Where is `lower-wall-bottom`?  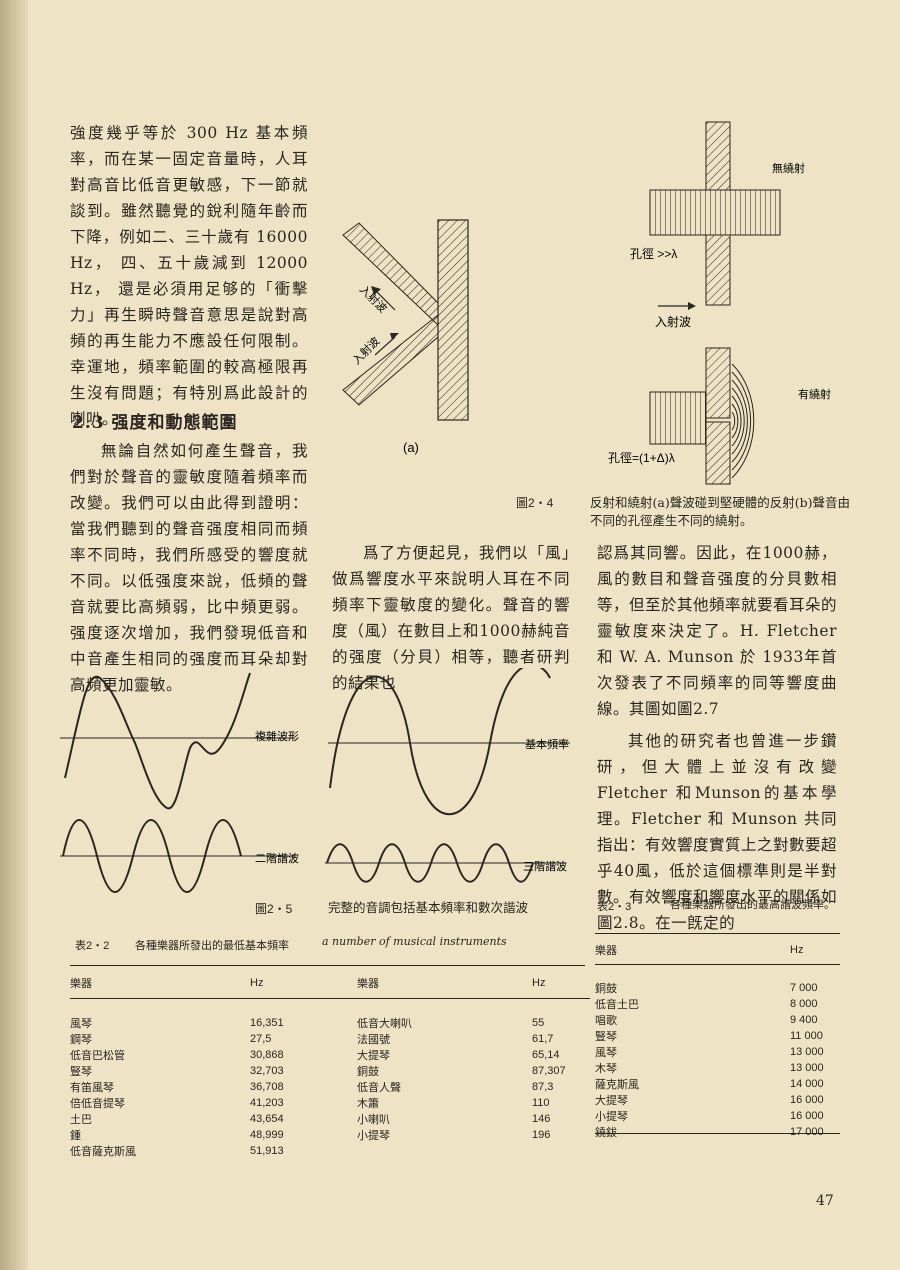 lower-wall-bottom is located at coordinates (718, 453).